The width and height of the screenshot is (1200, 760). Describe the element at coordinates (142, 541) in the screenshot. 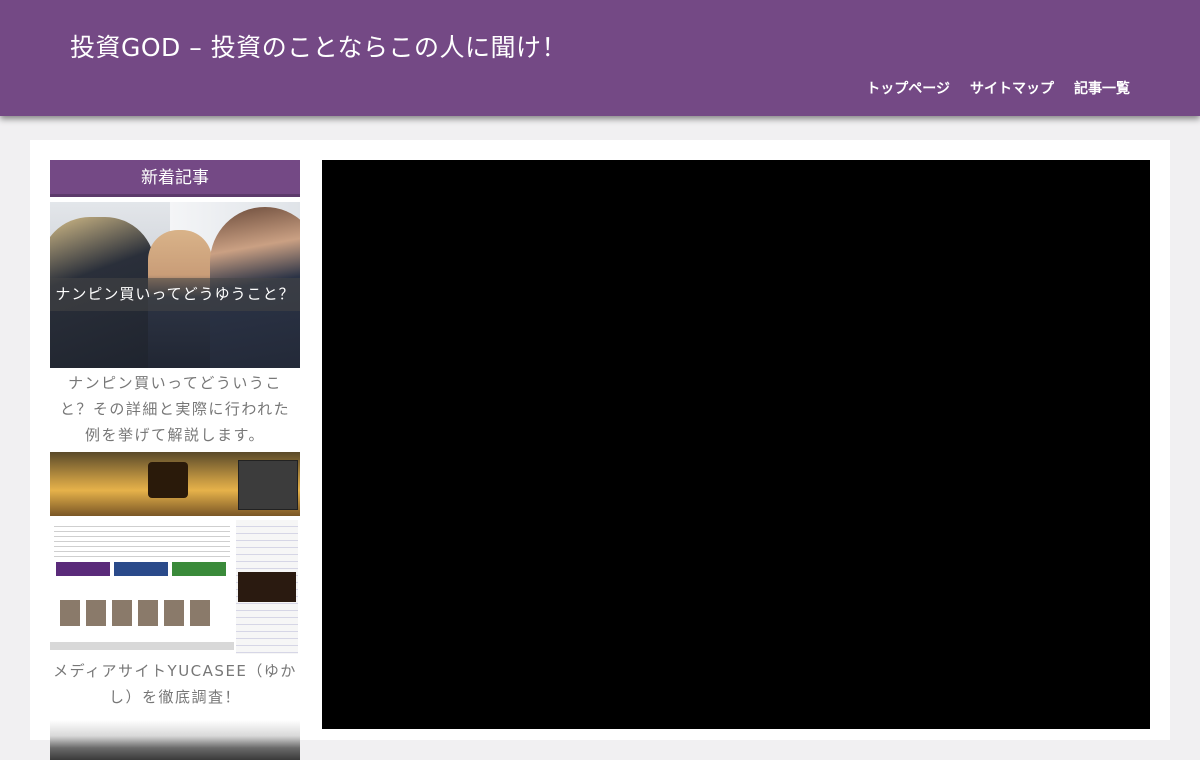

I see `thumbnail-body-text` at that location.